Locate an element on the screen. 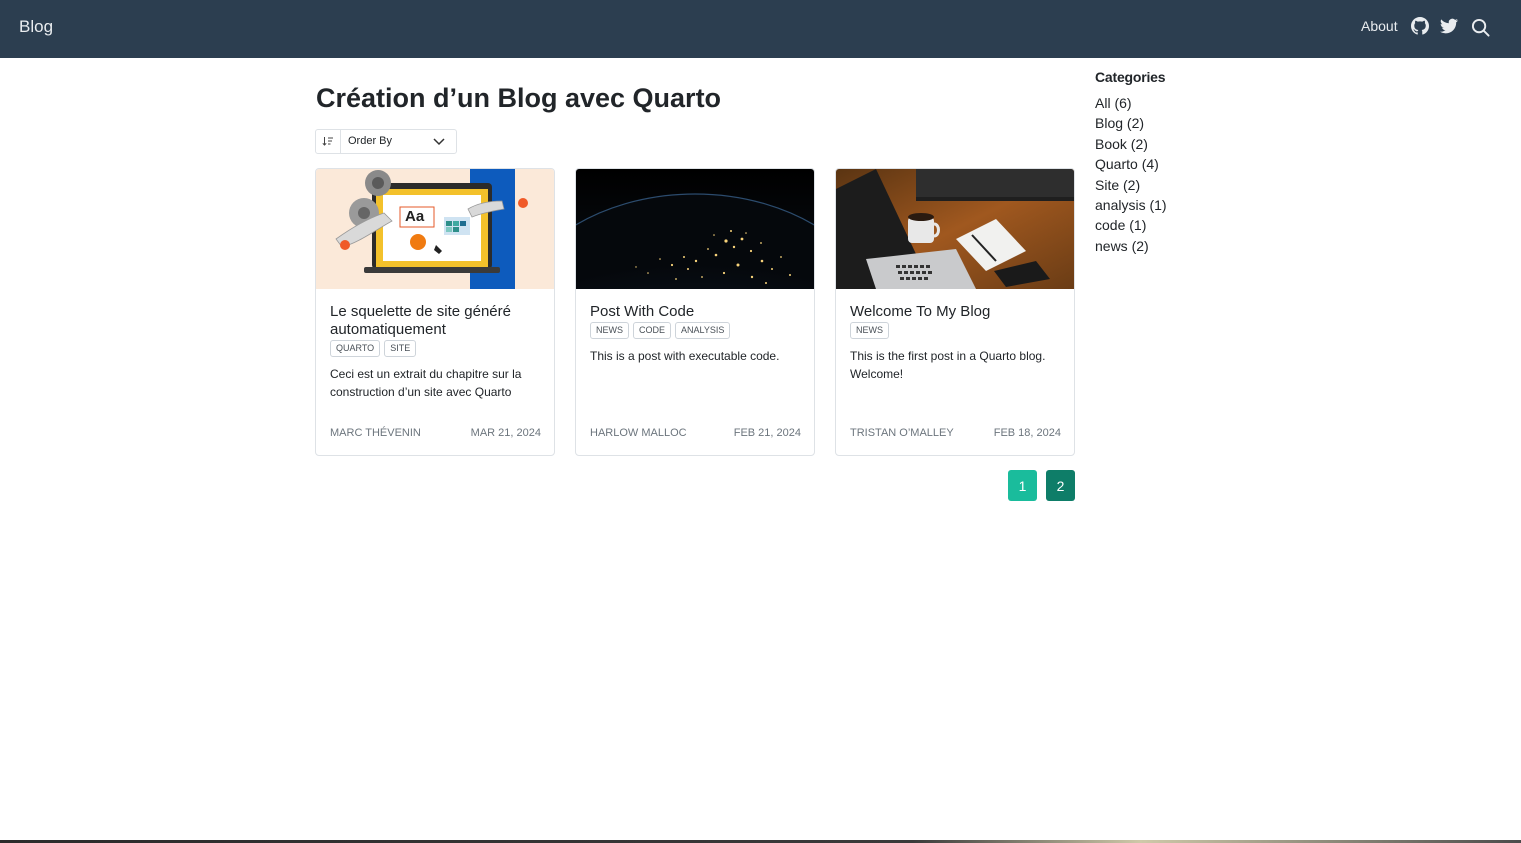 This screenshot has height=843, width=1521. category-item-quarto: Quarto (4) is located at coordinates (1185, 164).